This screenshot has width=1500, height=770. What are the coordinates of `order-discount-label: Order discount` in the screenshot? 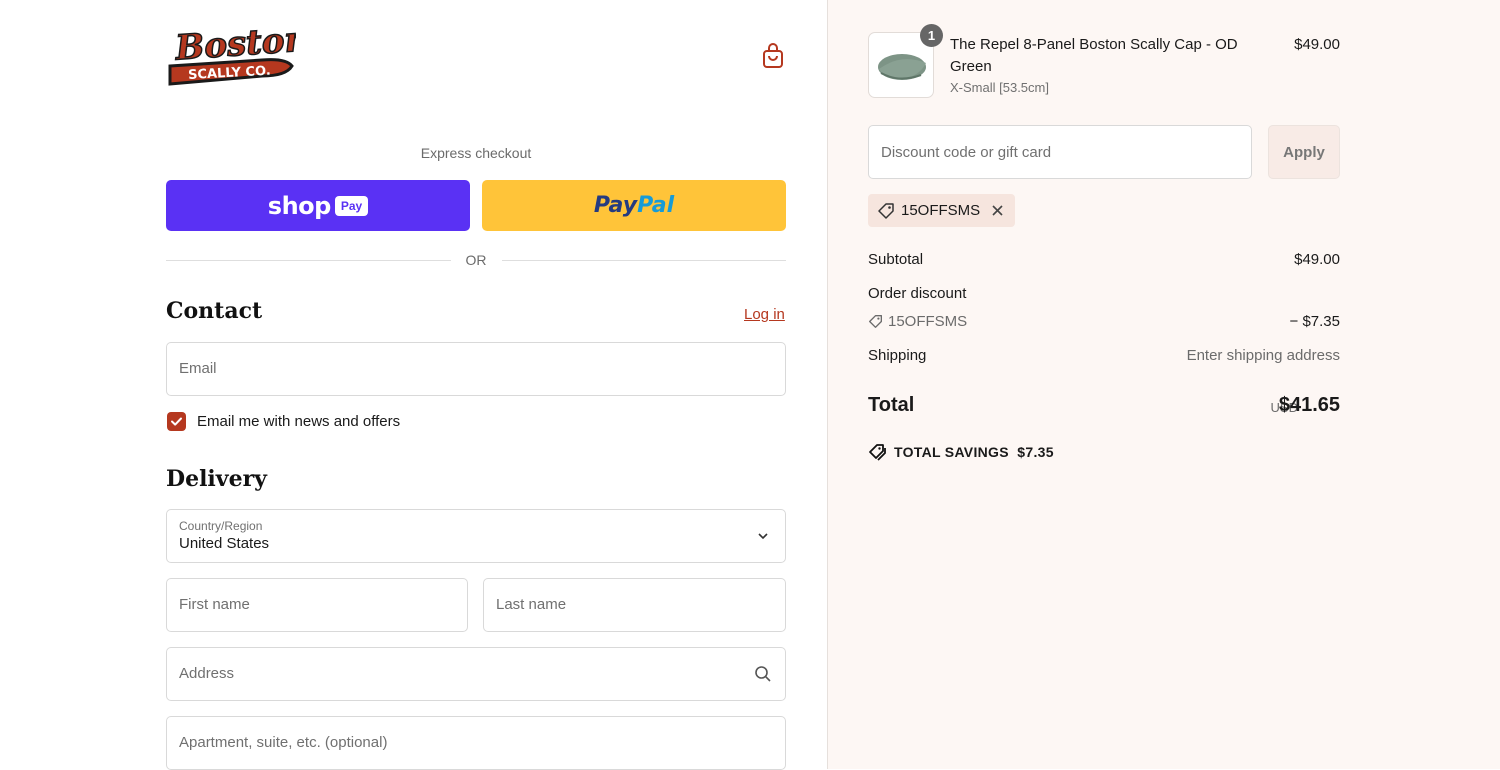 It's located at (917, 293).